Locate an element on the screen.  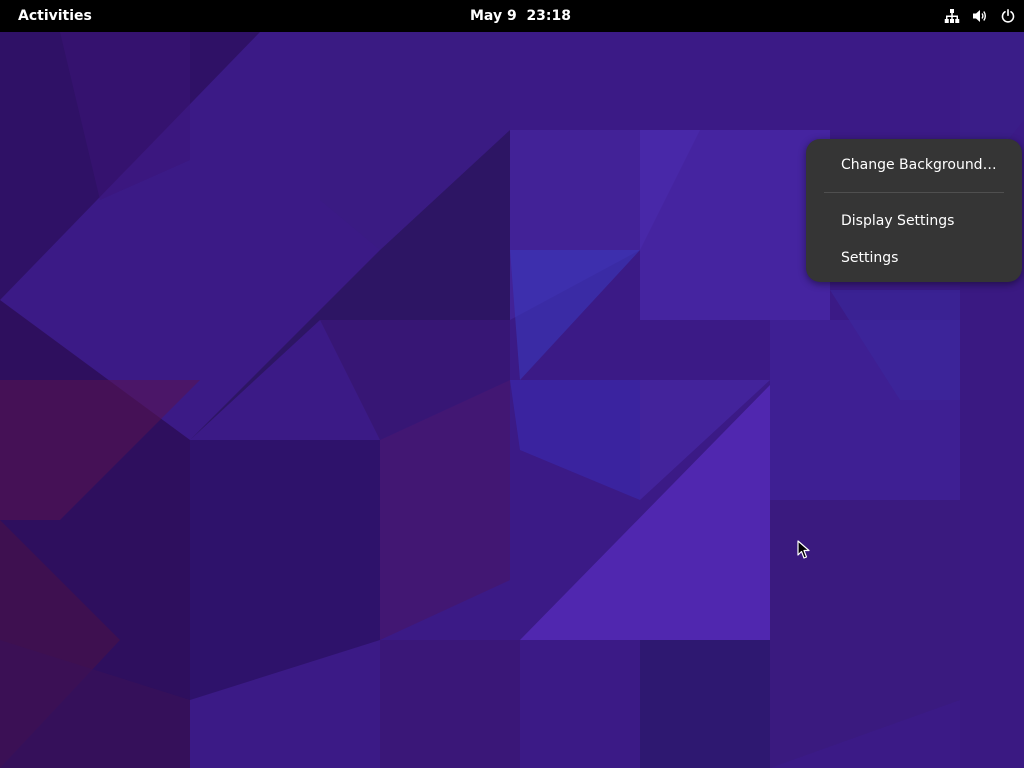
display-settings-menu-item: Display Settings is located at coordinates (914, 221).